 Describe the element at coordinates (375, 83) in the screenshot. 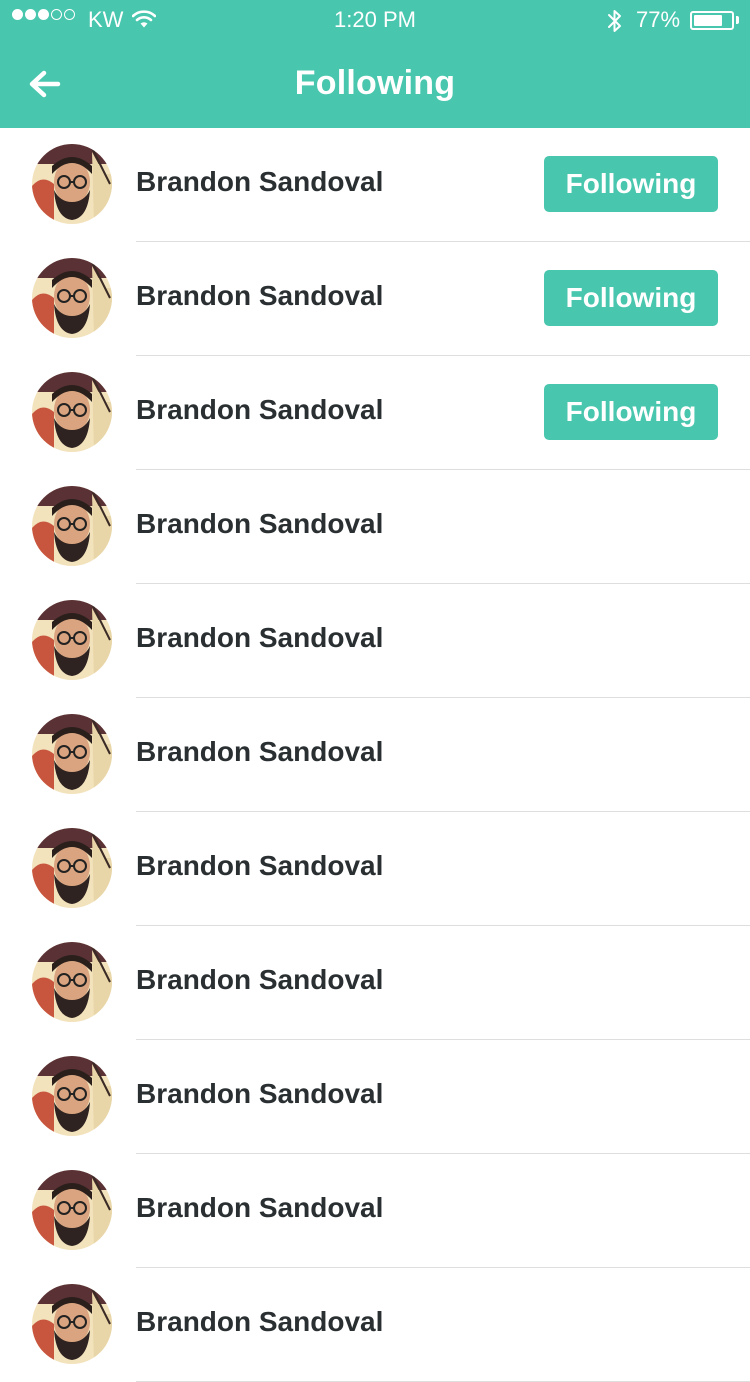

I see `page-title: Following` at that location.